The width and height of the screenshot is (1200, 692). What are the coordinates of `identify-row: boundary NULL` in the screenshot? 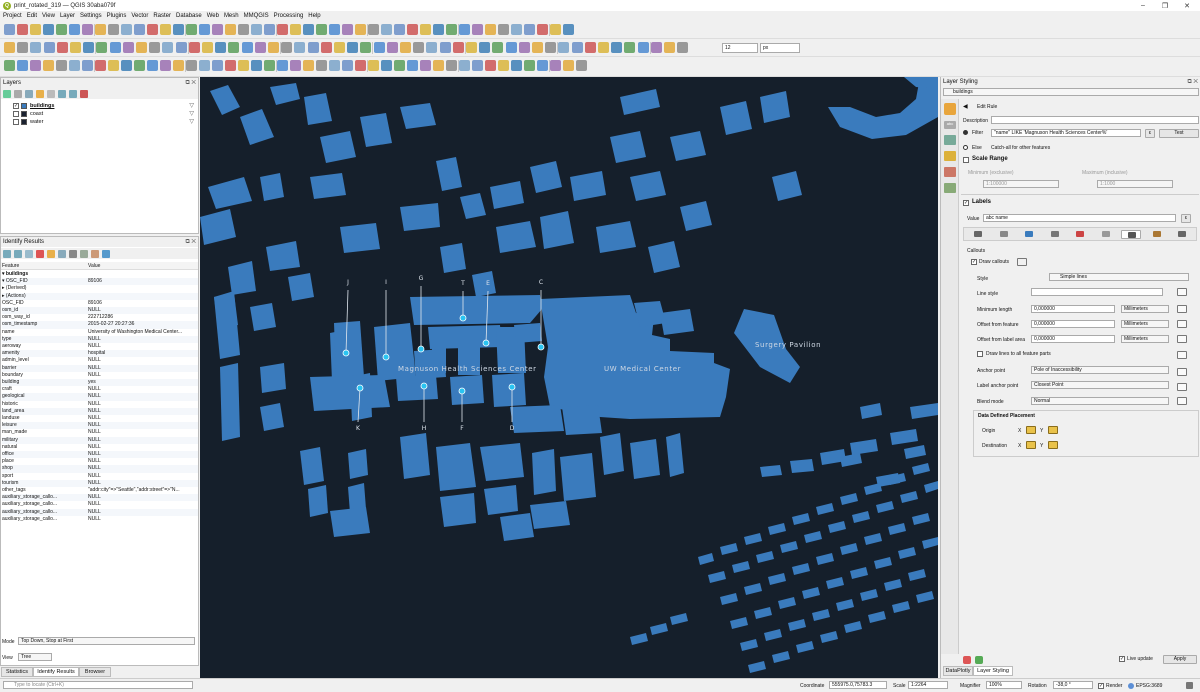 It's located at (100, 375).